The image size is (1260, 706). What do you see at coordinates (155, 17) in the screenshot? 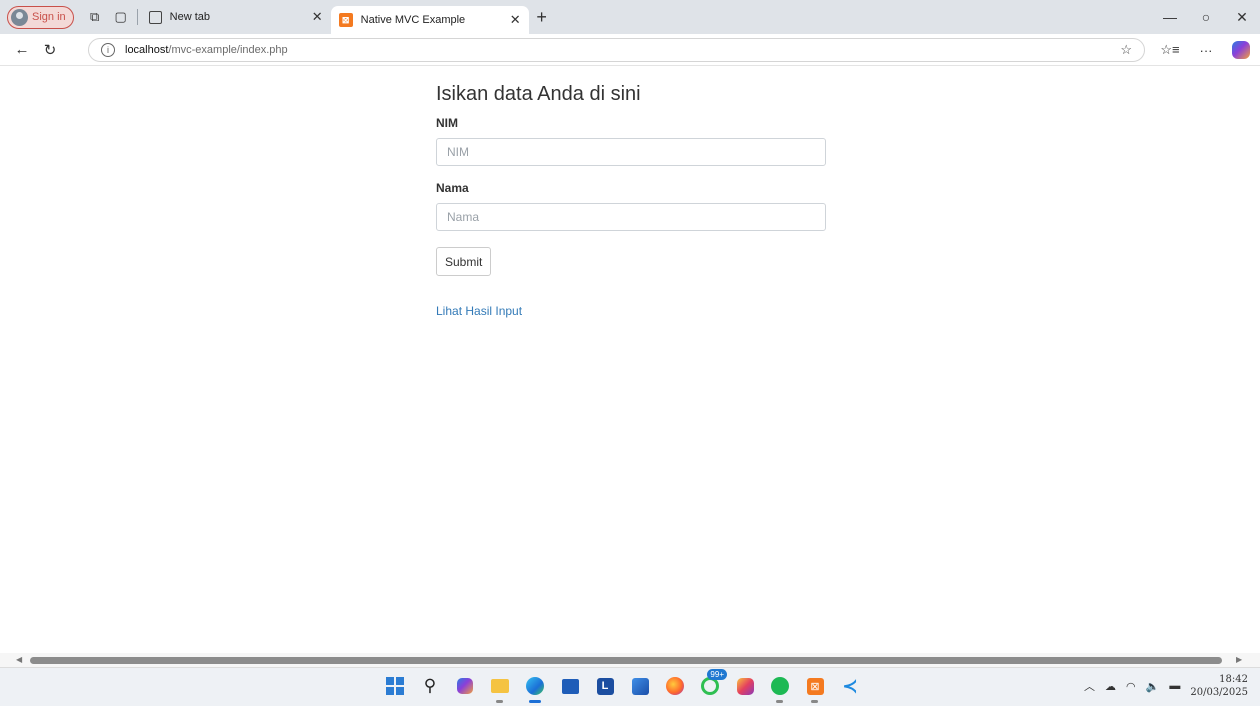
I see `page-icon` at bounding box center [155, 17].